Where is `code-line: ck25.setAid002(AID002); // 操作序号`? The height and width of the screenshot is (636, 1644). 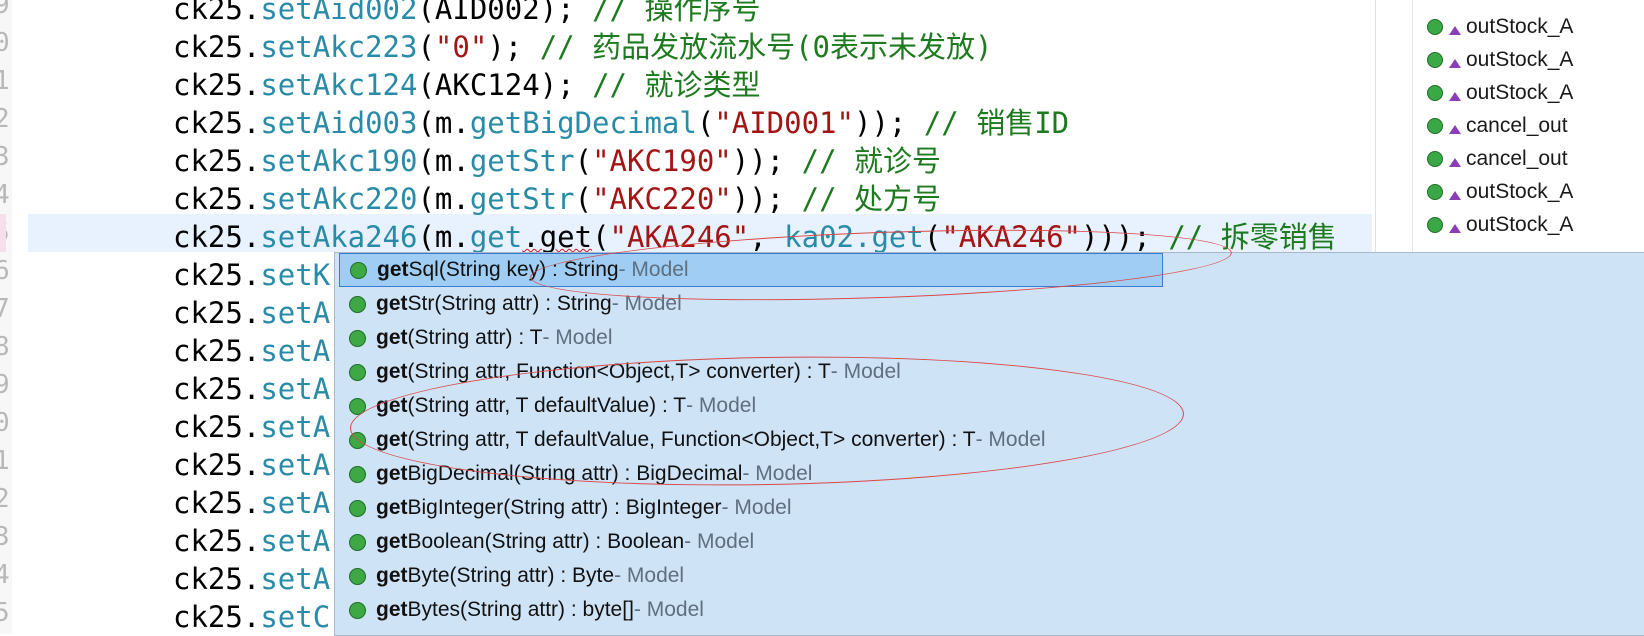 code-line: ck25.setAid002(AID002); // 操作序号 is located at coordinates (466, 14).